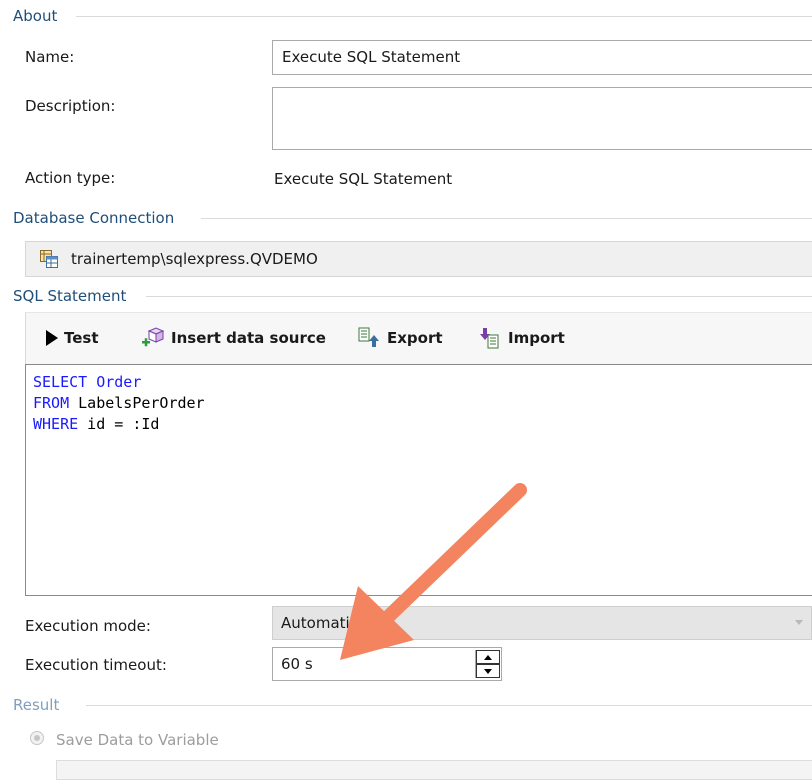  Describe the element at coordinates (387, 664) in the screenshot. I see `execution-timeout-field: 60 s` at that location.